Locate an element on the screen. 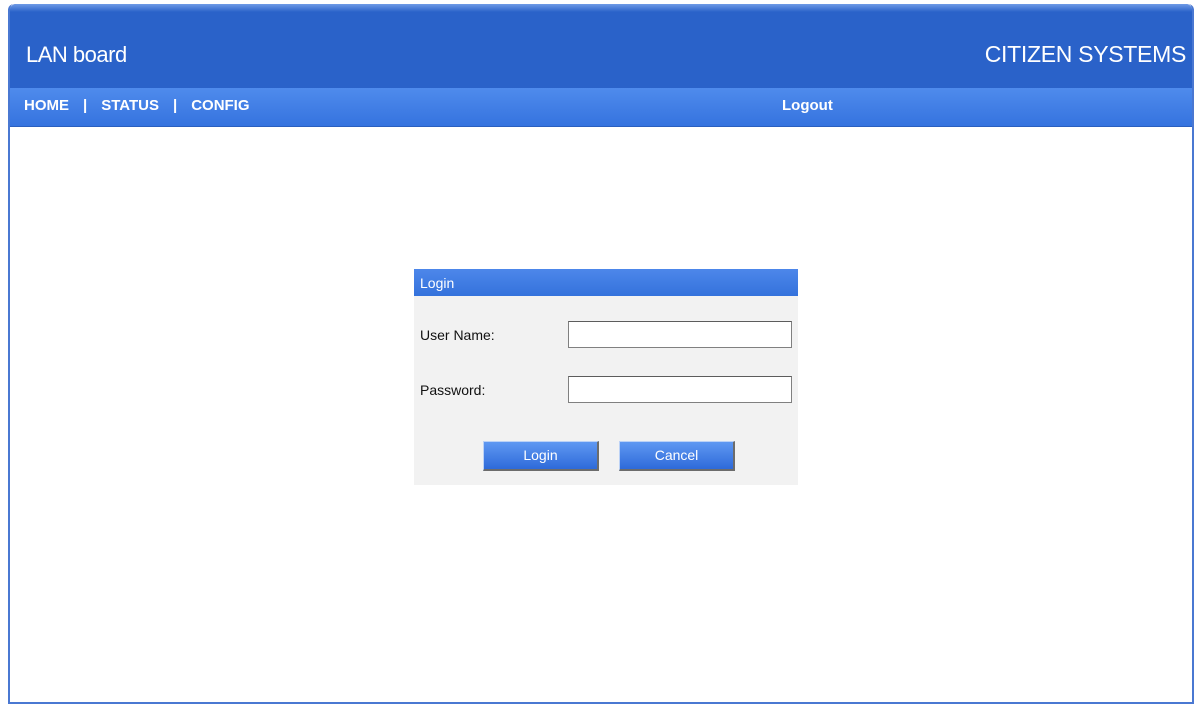  login-panel-header: Login is located at coordinates (606, 282).